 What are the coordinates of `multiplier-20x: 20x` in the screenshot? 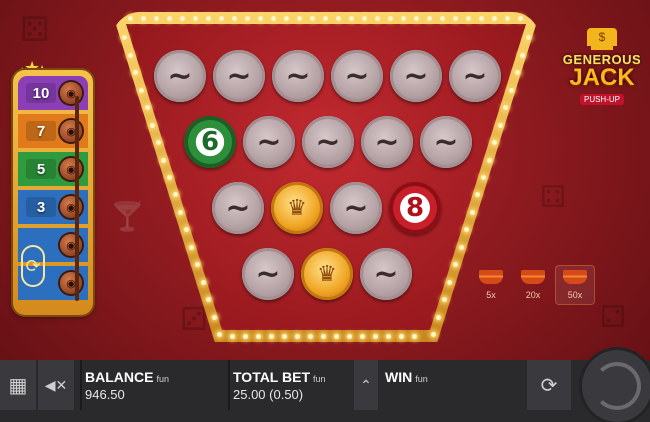 It's located at (533, 285).